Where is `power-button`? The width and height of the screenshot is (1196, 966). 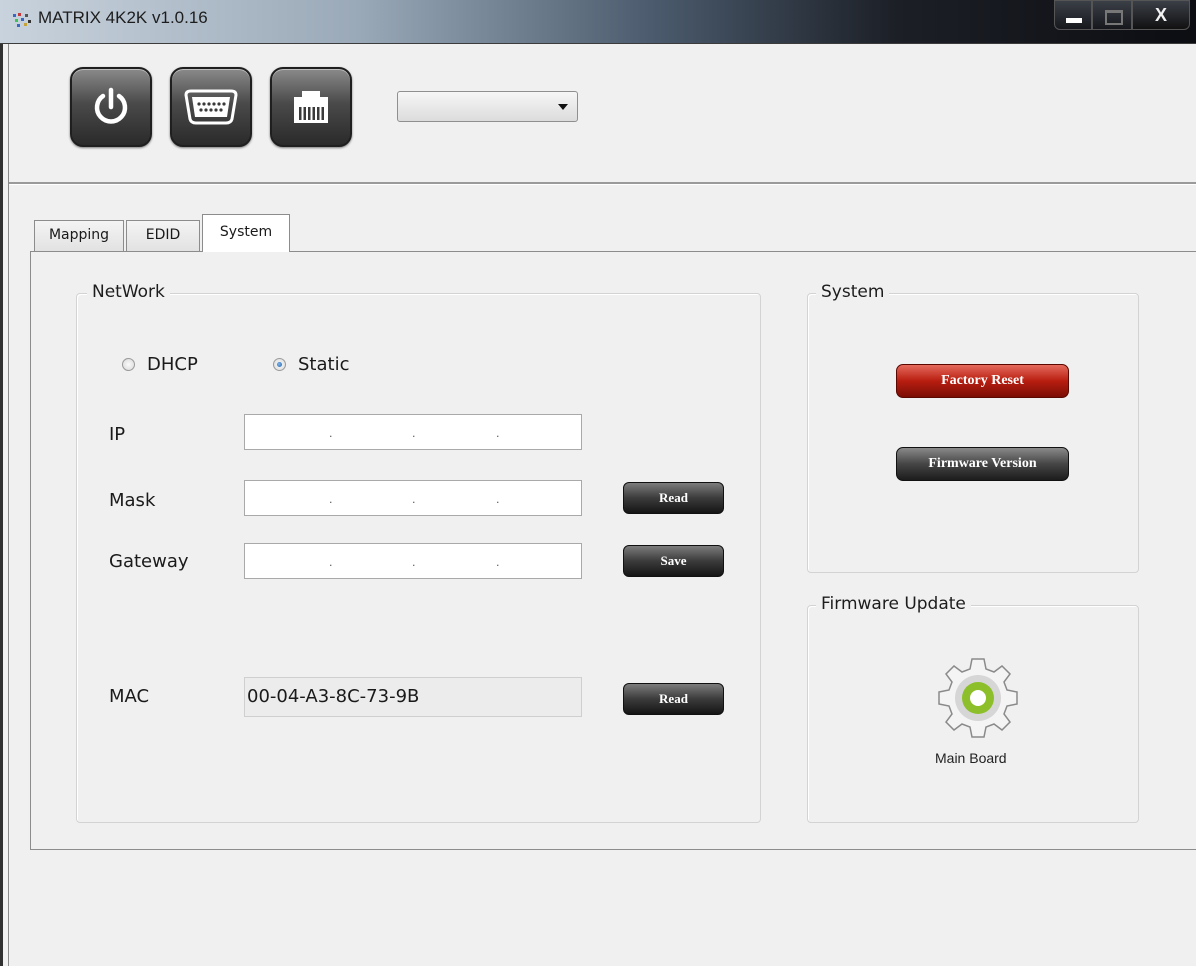 power-button is located at coordinates (111, 107).